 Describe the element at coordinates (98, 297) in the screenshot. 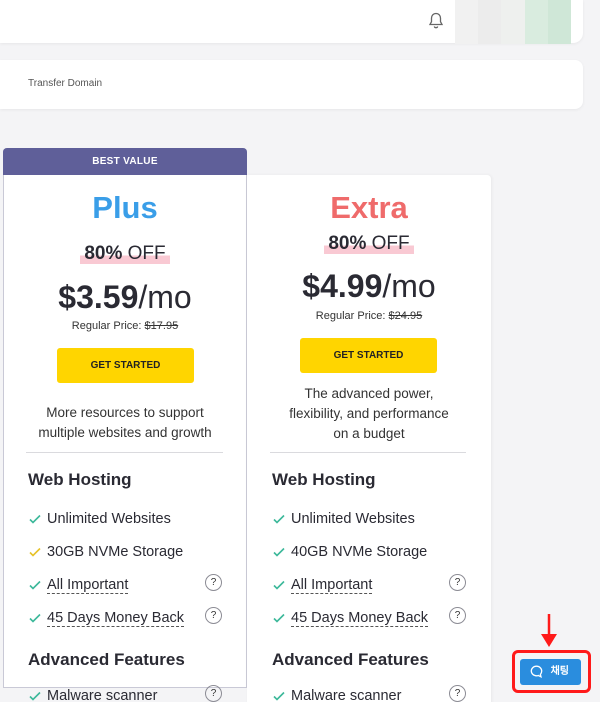

I see `price-amount: $3.59` at that location.